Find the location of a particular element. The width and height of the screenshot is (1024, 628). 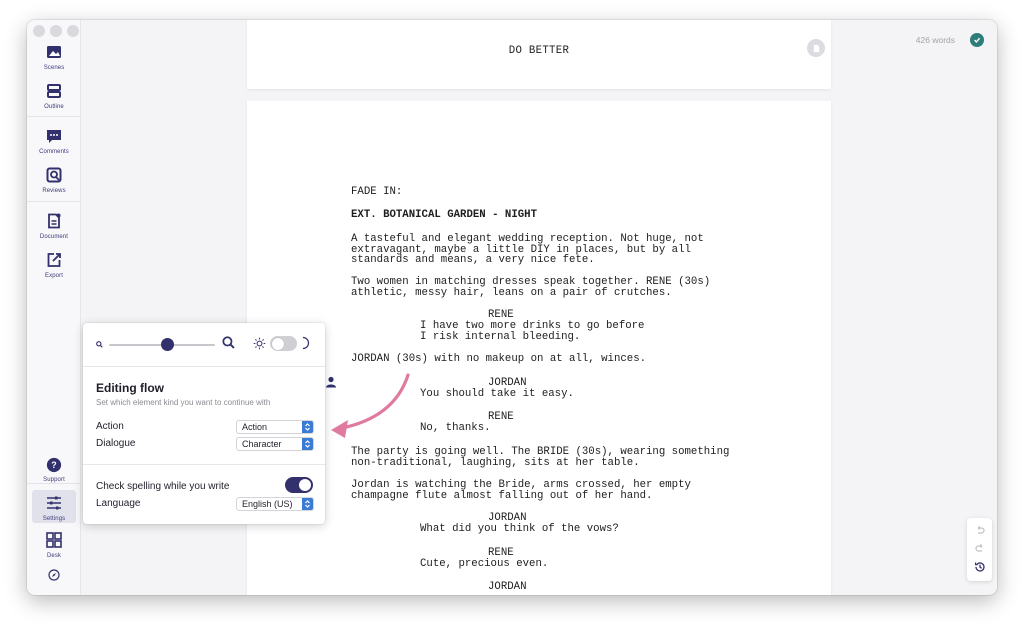

dialogue-line: What did you think of the vows? is located at coordinates (519, 529).